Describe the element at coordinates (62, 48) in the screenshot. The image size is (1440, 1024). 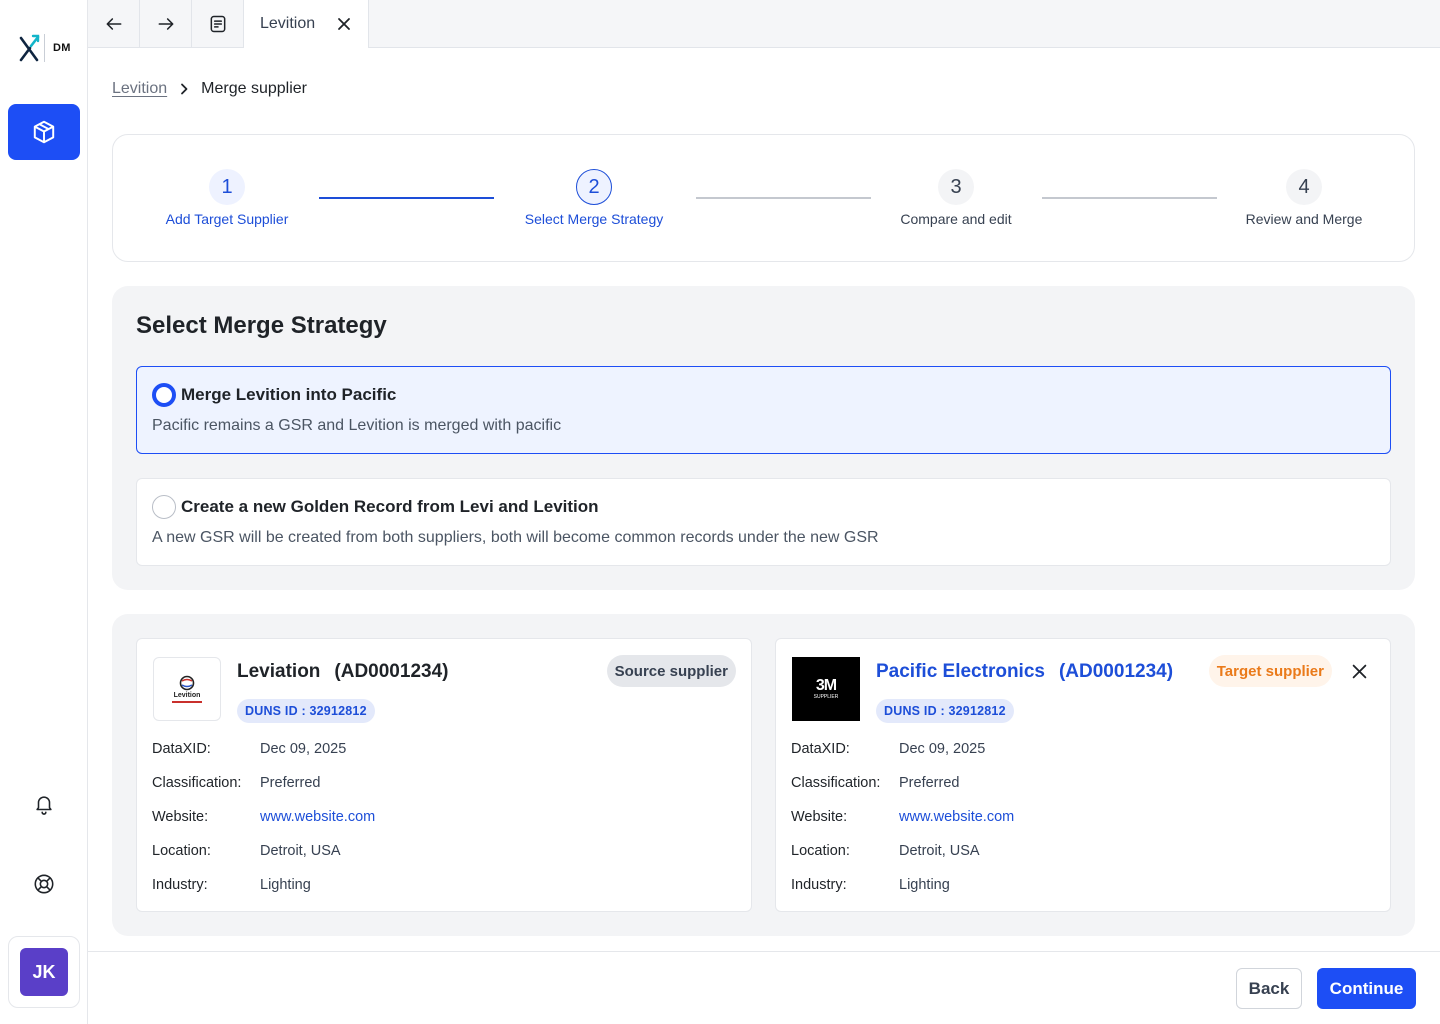
I see `logo-text: DM` at that location.